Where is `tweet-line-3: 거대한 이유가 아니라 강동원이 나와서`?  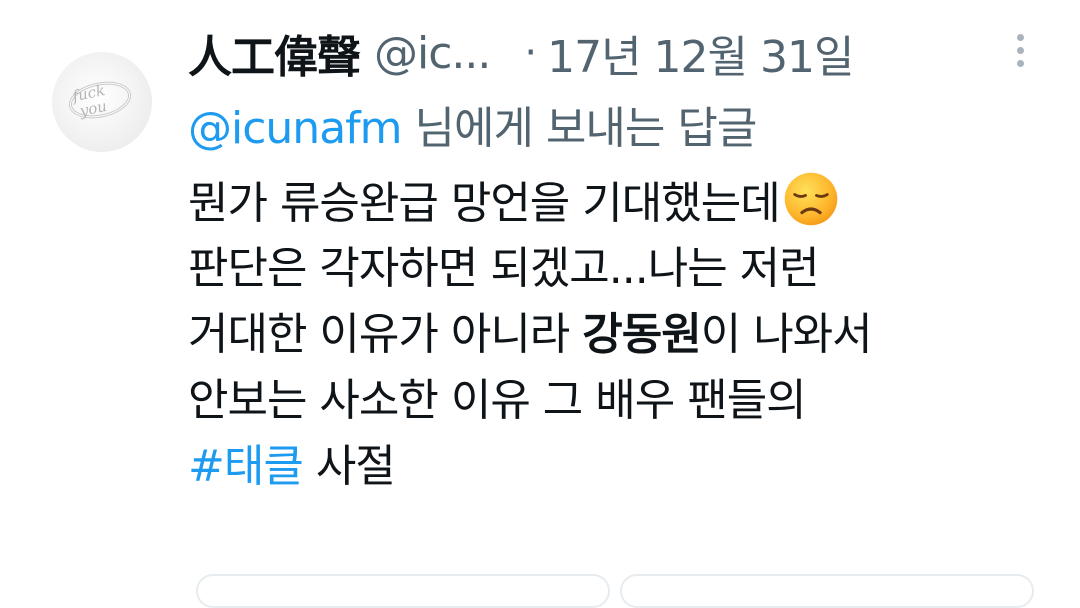 tweet-line-3: 거대한 이유가 아니라 강동원이 나와서 is located at coordinates (628, 335).